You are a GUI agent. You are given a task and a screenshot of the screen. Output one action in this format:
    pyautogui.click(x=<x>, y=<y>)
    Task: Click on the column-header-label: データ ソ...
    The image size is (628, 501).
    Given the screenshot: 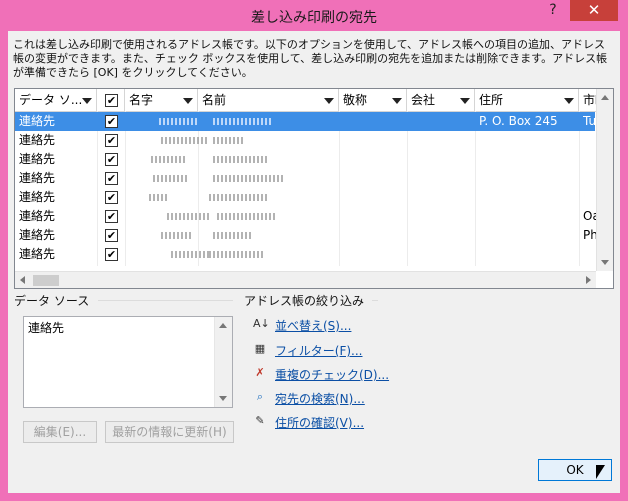 What is the action you would take?
    pyautogui.click(x=51, y=100)
    